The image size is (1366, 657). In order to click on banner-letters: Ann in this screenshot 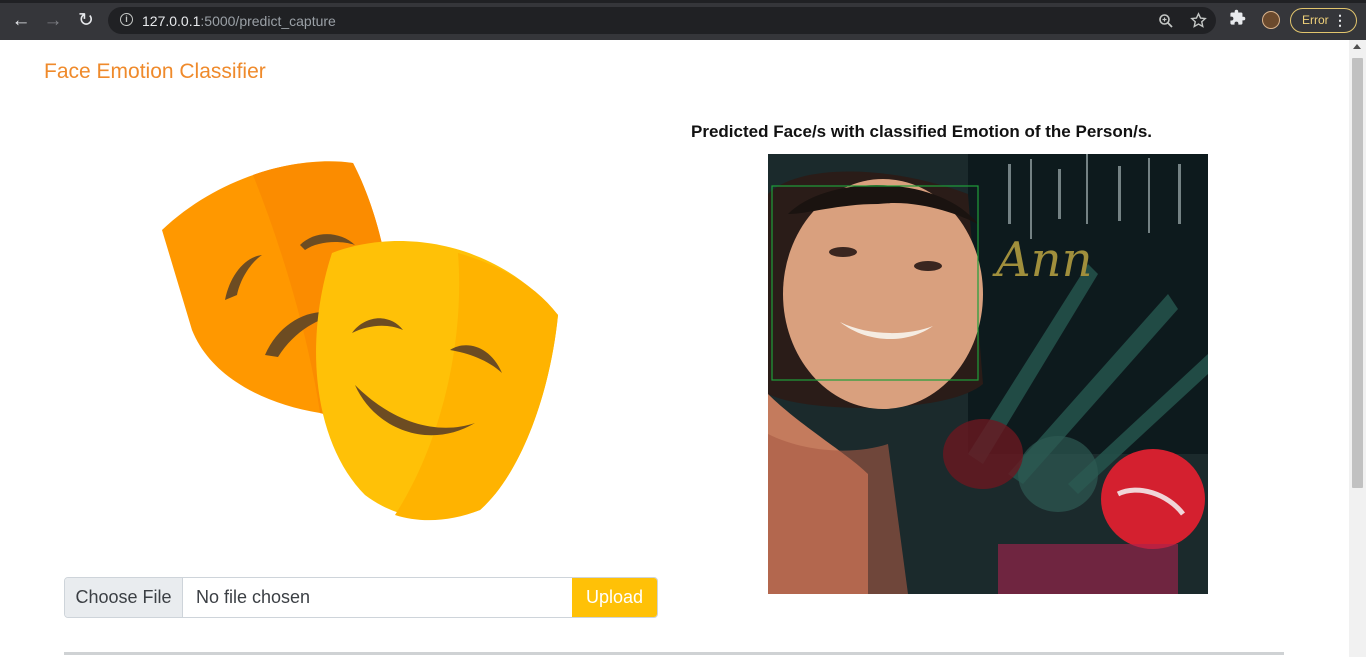, I will do `click(1042, 260)`.